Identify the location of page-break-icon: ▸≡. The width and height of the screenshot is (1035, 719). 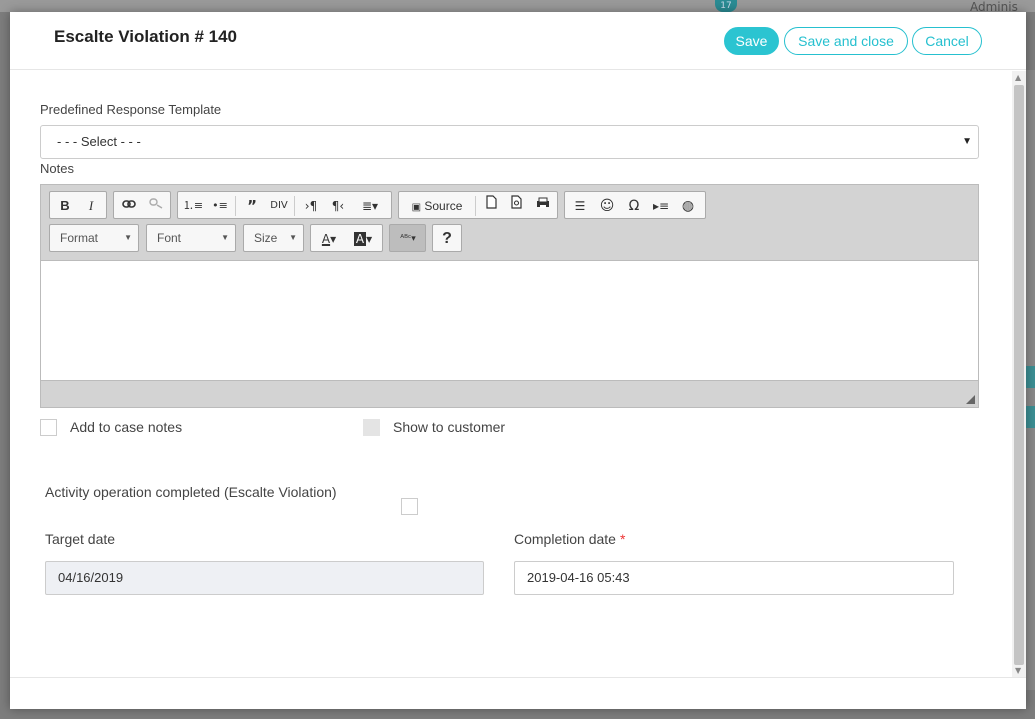
(661, 206).